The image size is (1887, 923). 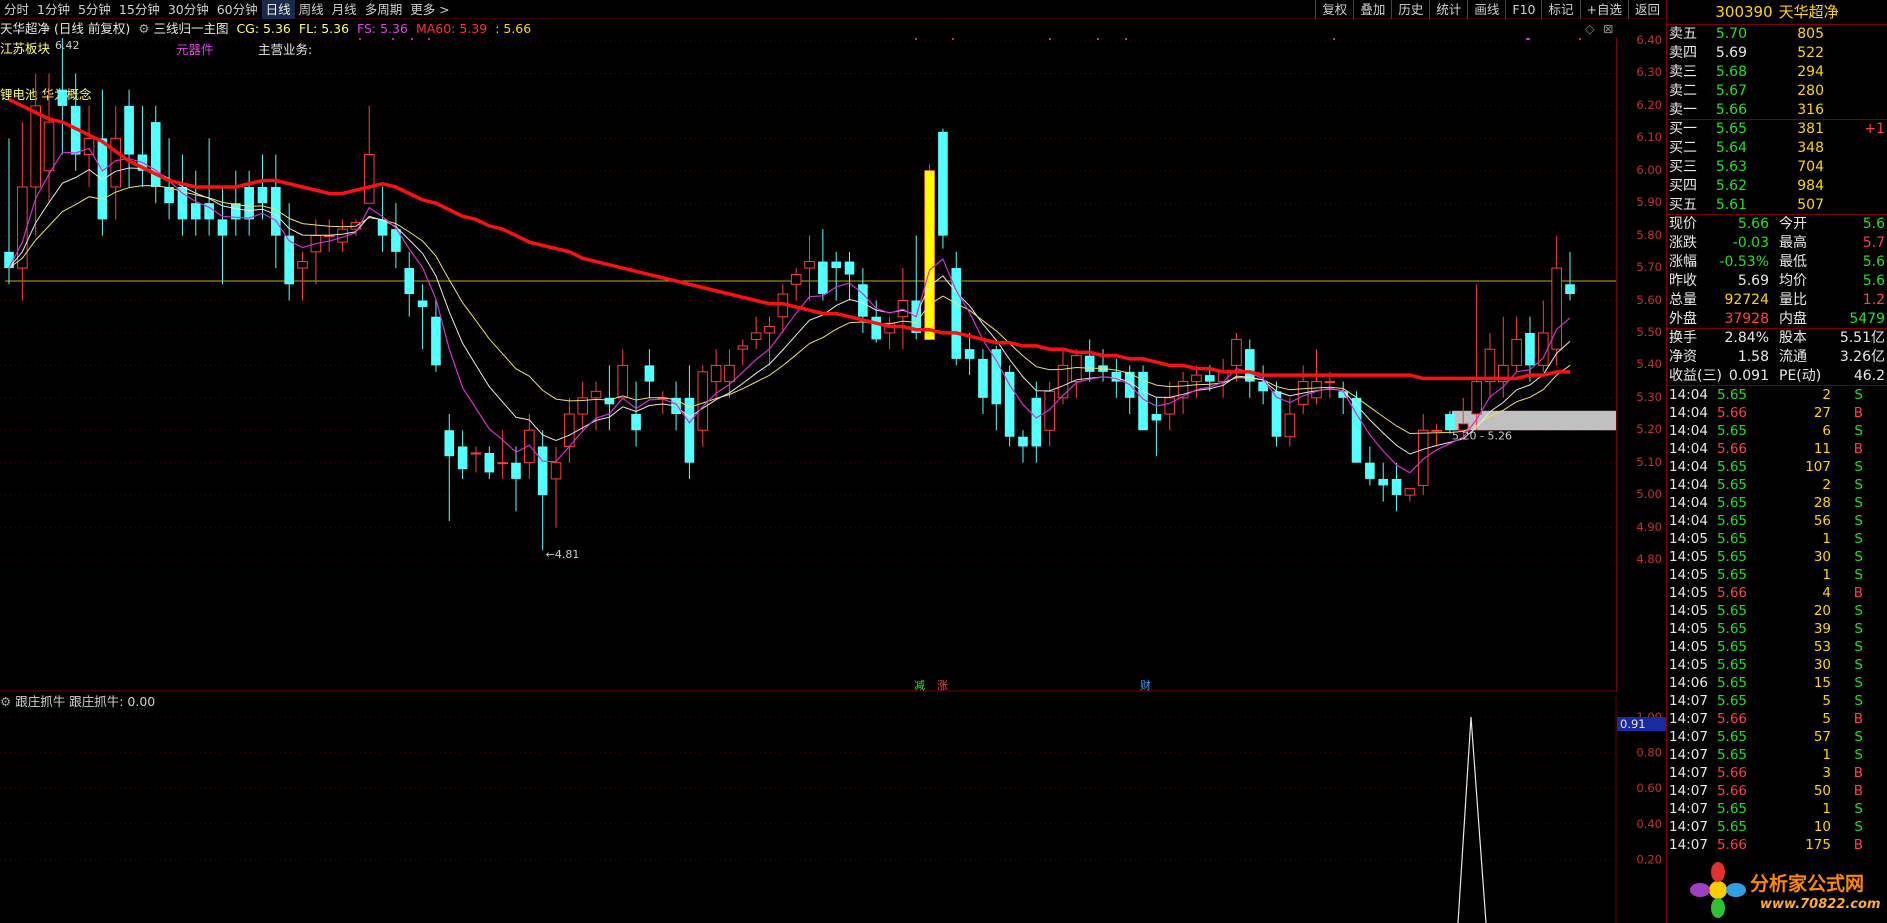 What do you see at coordinates (53, 9) in the screenshot?
I see `period-tab: 1分钟` at bounding box center [53, 9].